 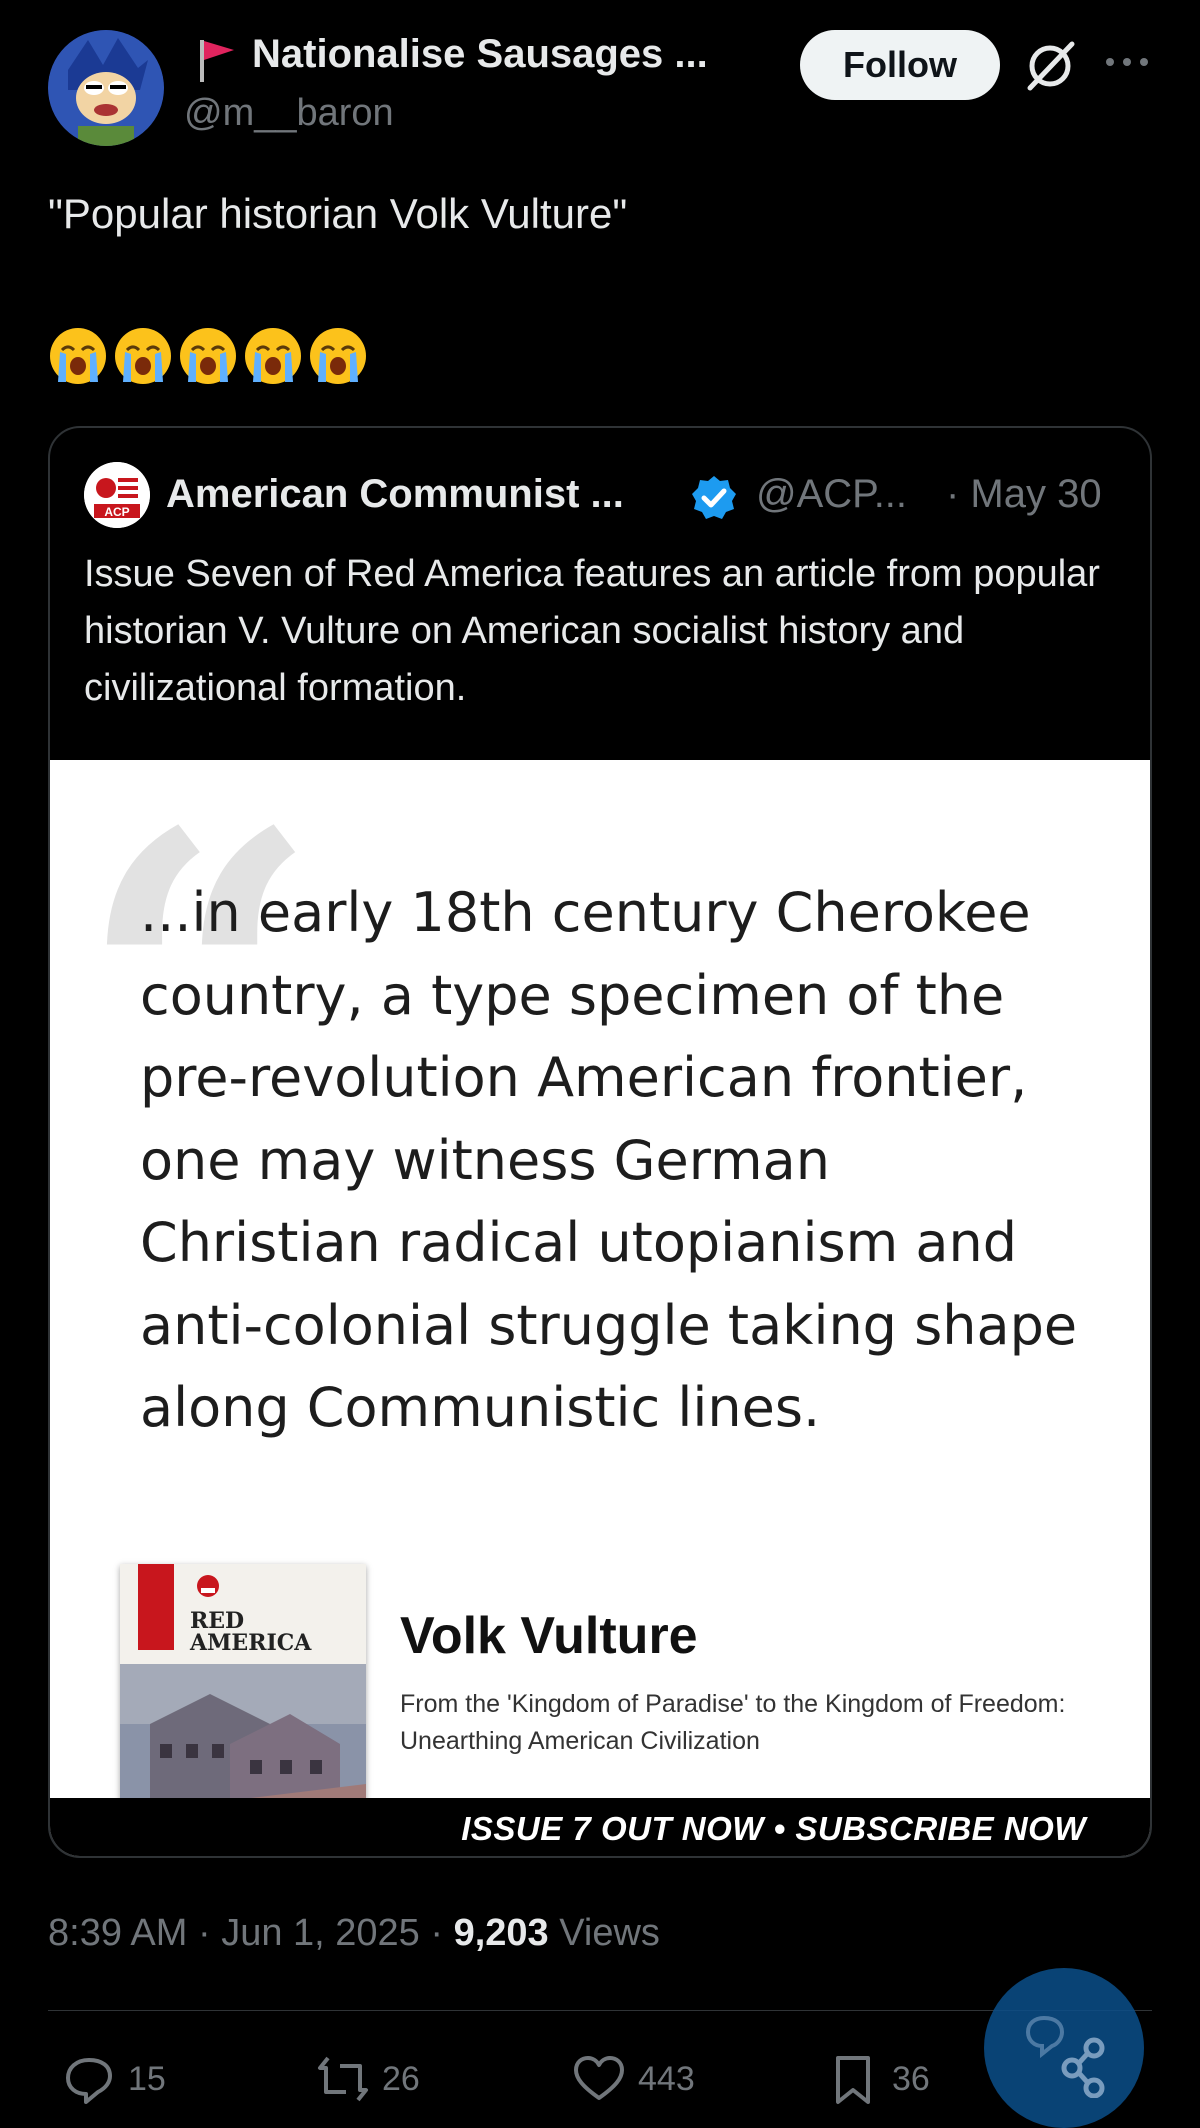 What do you see at coordinates (1024, 494) in the screenshot?
I see `quoted-date: · May 30` at bounding box center [1024, 494].